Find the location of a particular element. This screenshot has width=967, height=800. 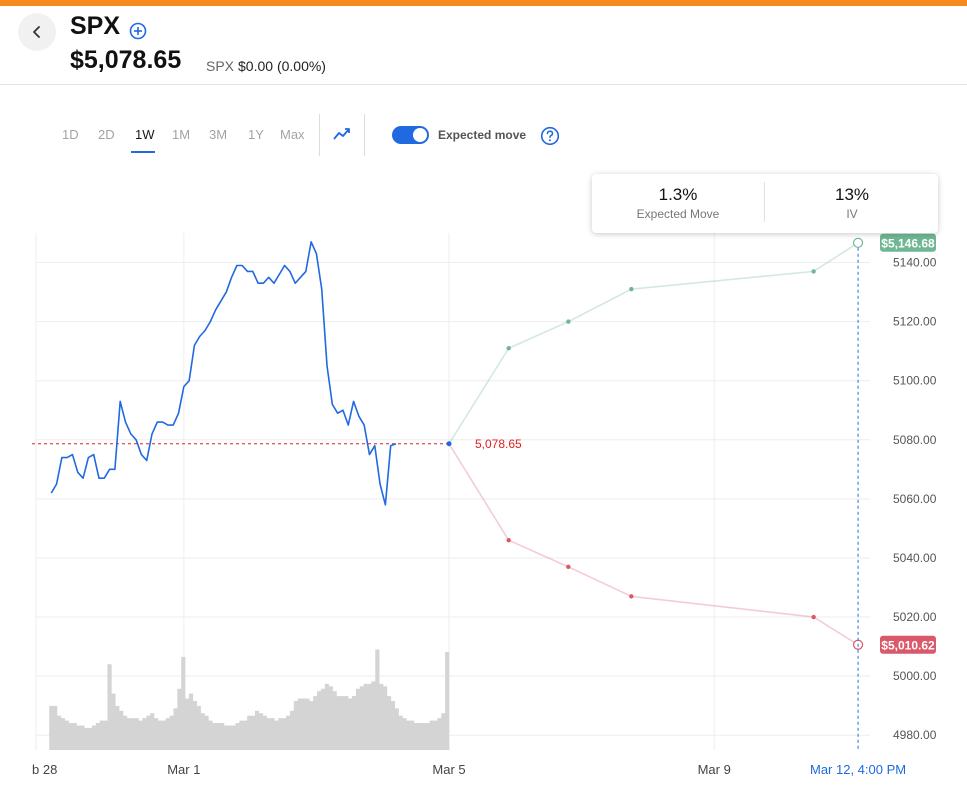

lower-target-badge-text: $5,010.62 is located at coordinates (908, 645).